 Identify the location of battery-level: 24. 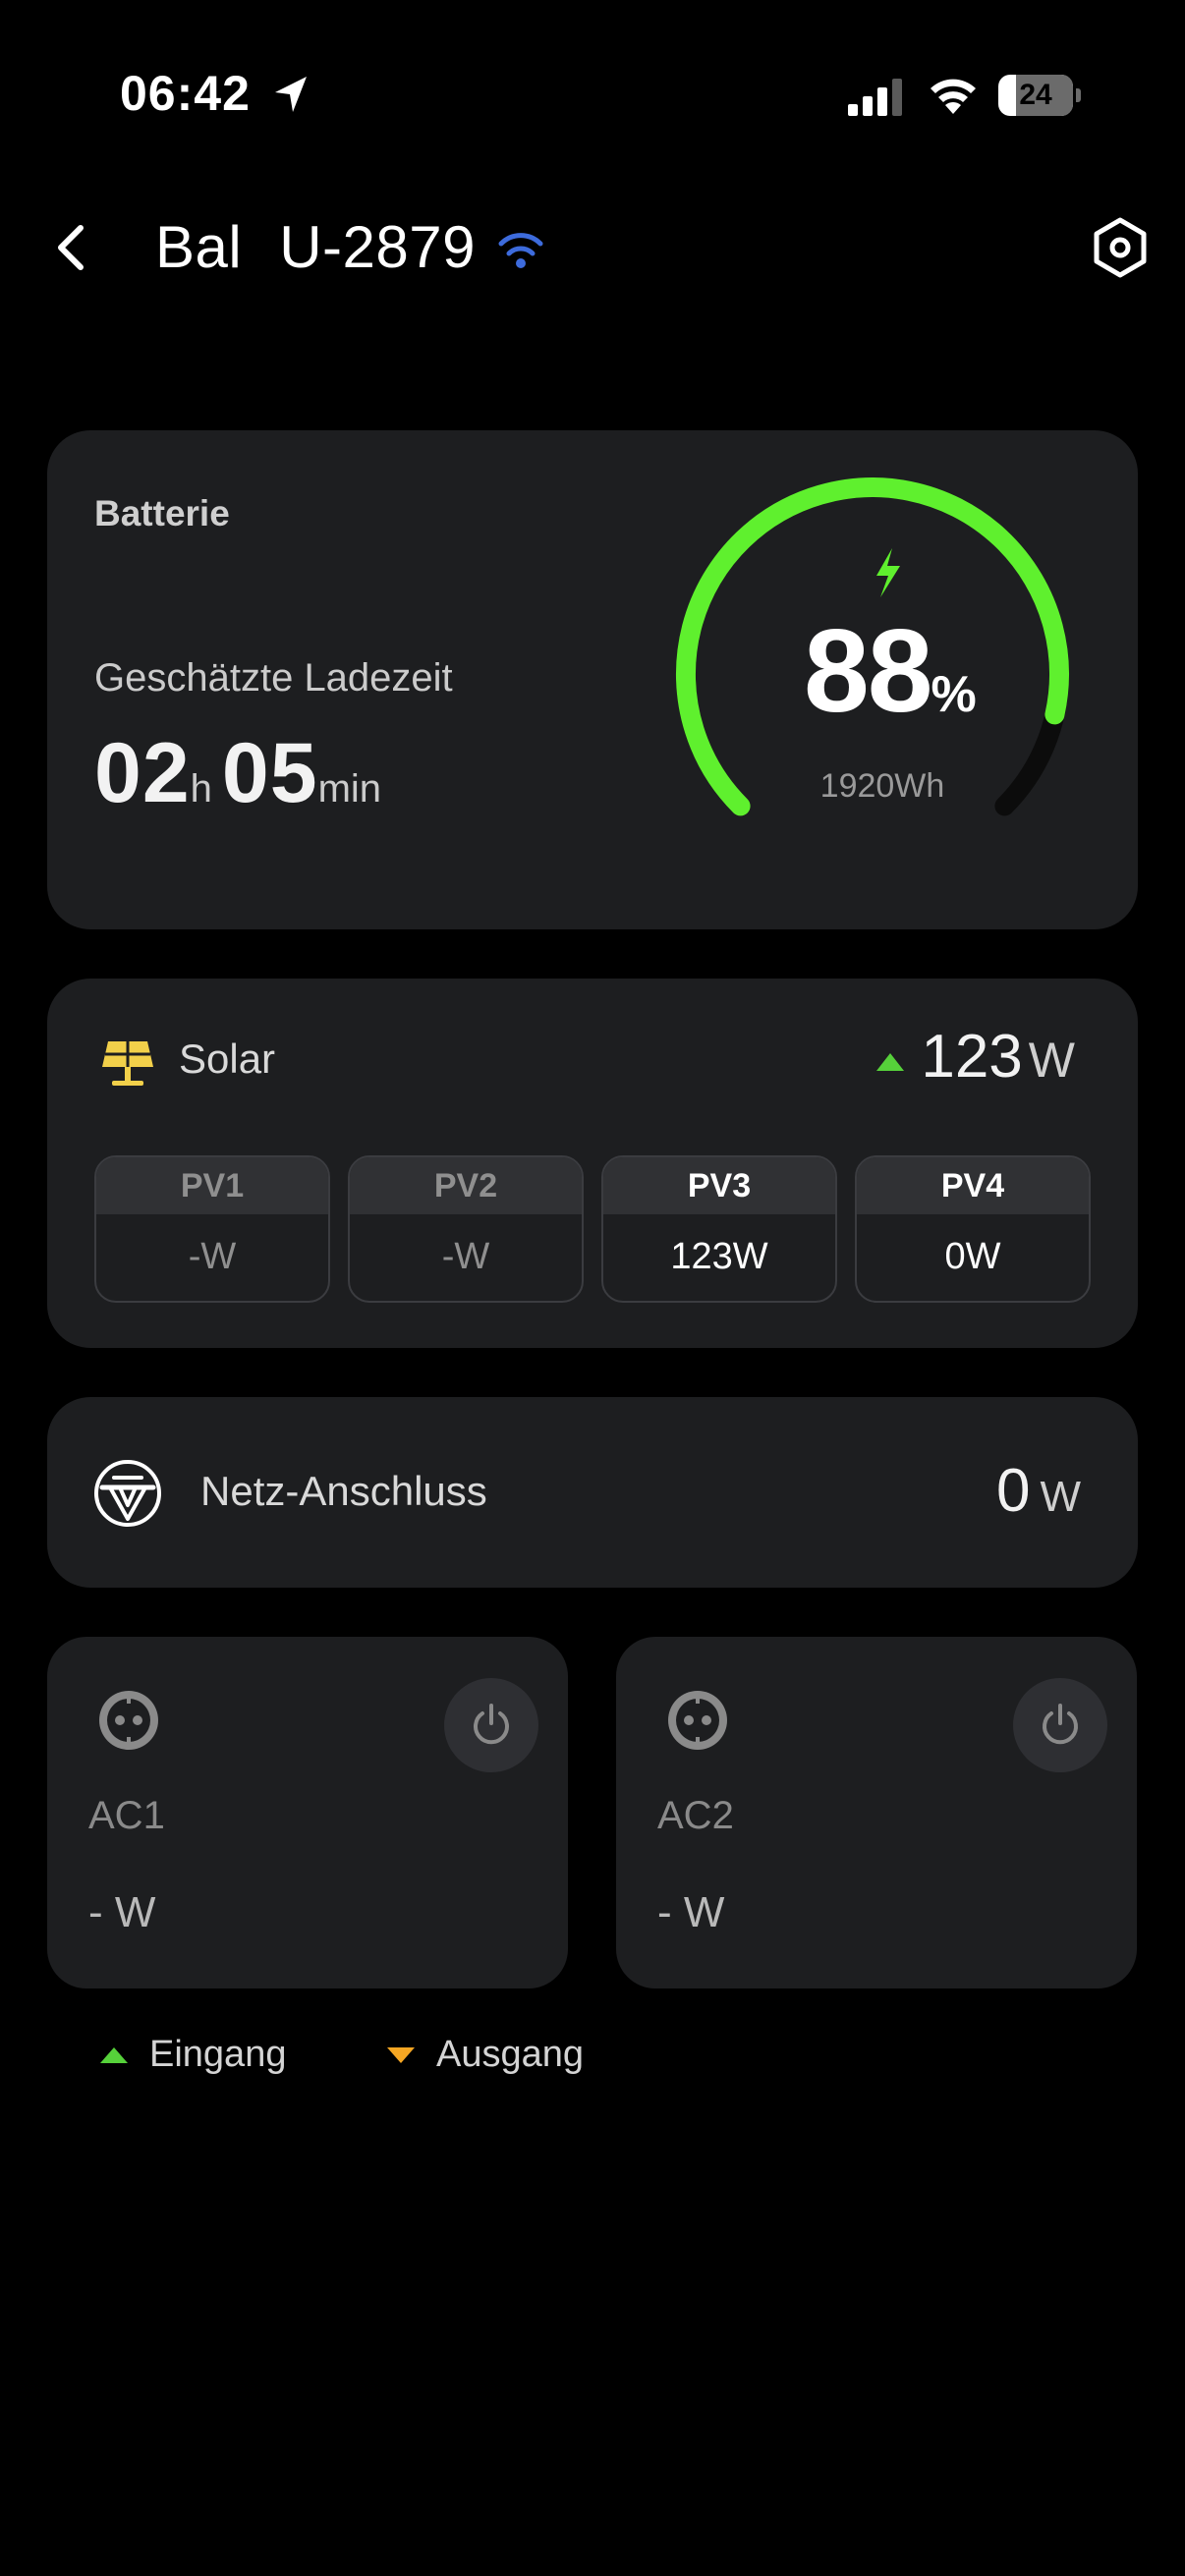
(1035, 95).